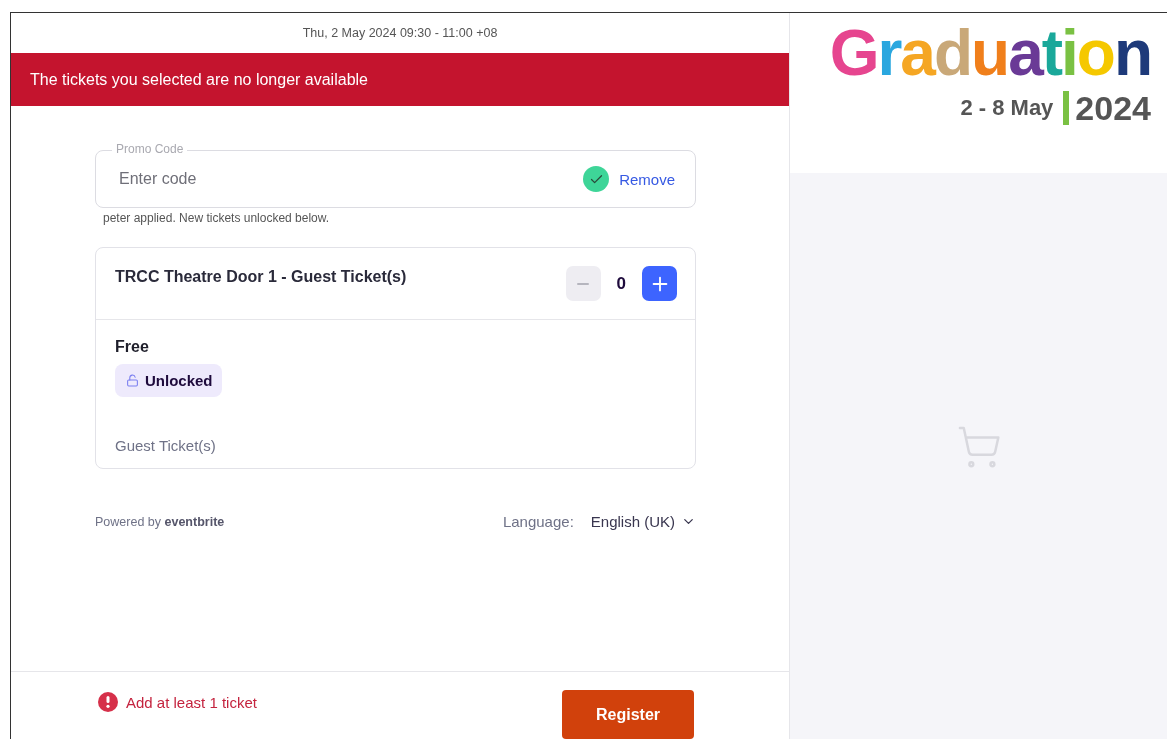  I want to click on field-label: Promo Code, so click(150, 149).